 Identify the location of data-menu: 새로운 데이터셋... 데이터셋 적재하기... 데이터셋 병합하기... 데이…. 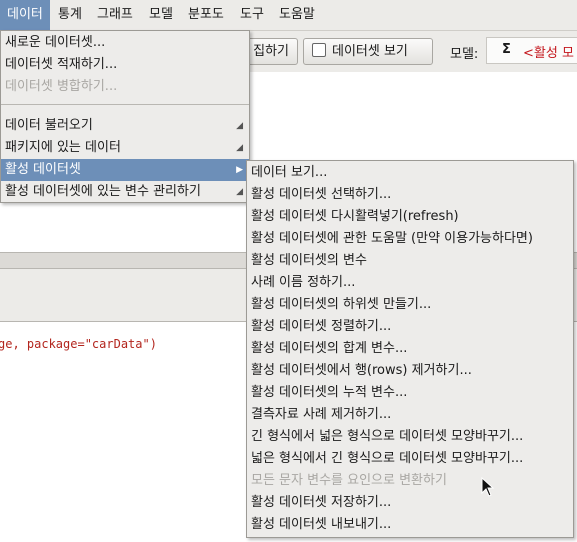
(125, 116).